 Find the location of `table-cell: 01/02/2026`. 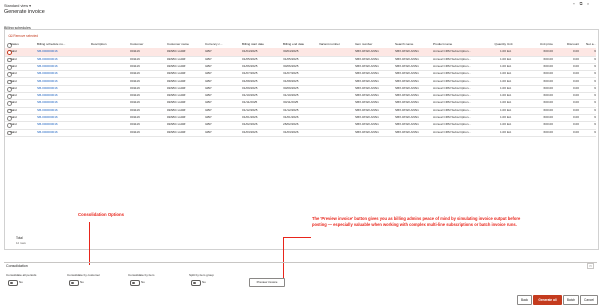

table-cell: 01/02/2026 is located at coordinates (250, 124).